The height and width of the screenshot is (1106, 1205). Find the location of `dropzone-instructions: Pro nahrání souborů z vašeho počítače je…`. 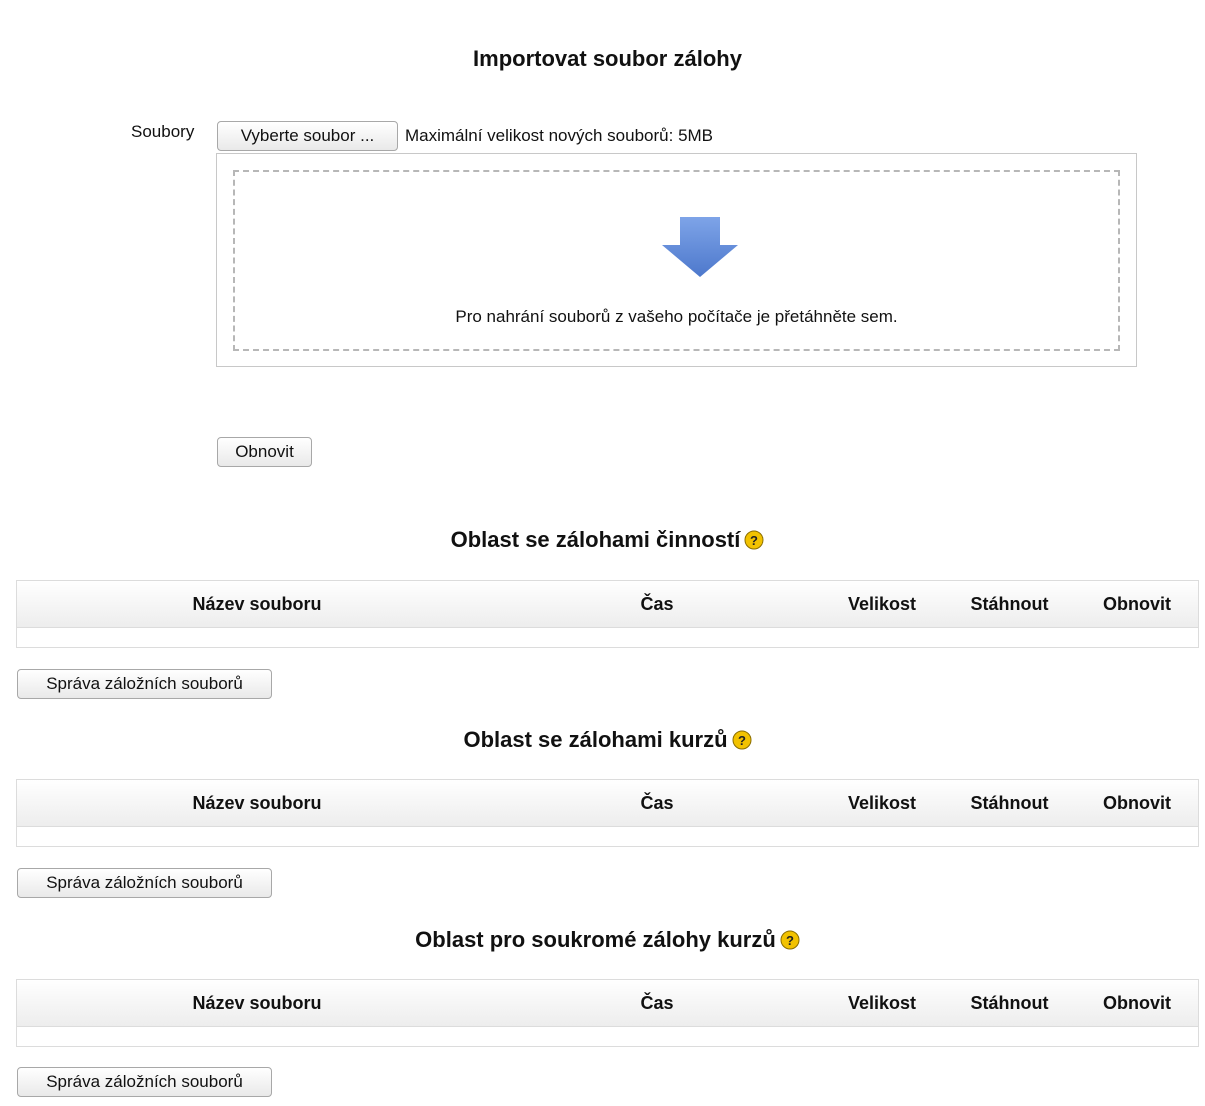

dropzone-instructions: Pro nahrání souborů z vašeho počítače je… is located at coordinates (676, 316).